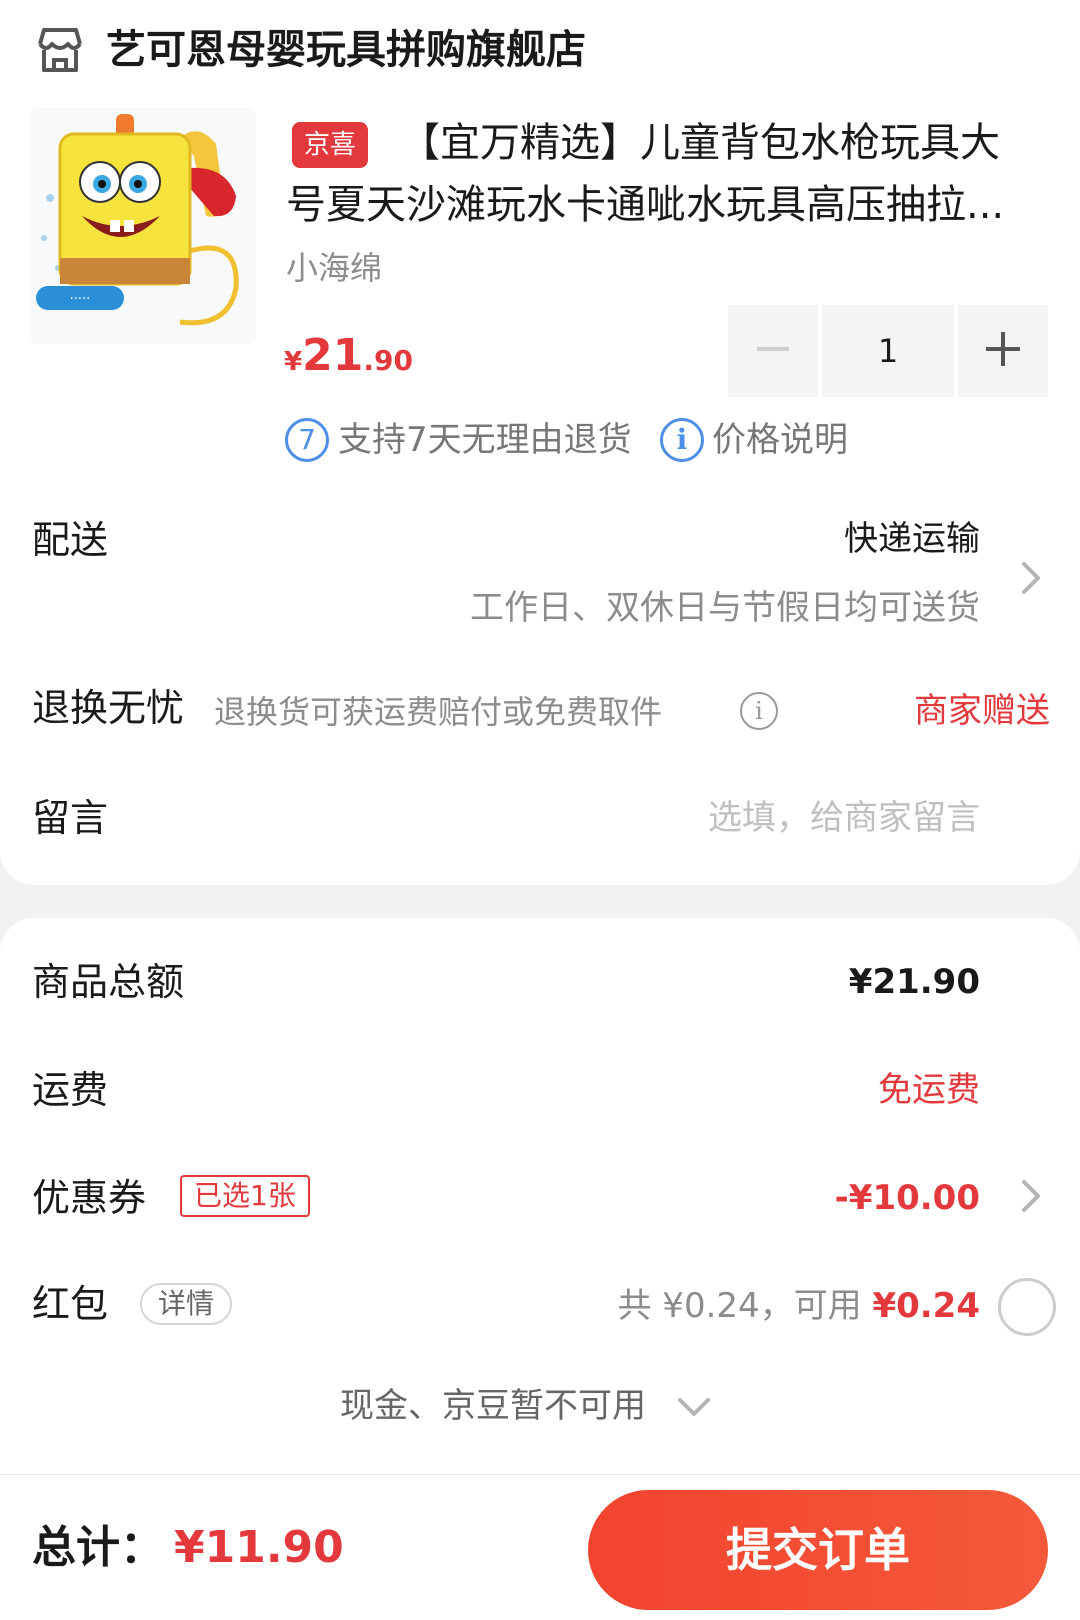 The height and width of the screenshot is (1620, 1080). What do you see at coordinates (330, 145) in the screenshot?
I see `jingxi-badge: 京喜` at bounding box center [330, 145].